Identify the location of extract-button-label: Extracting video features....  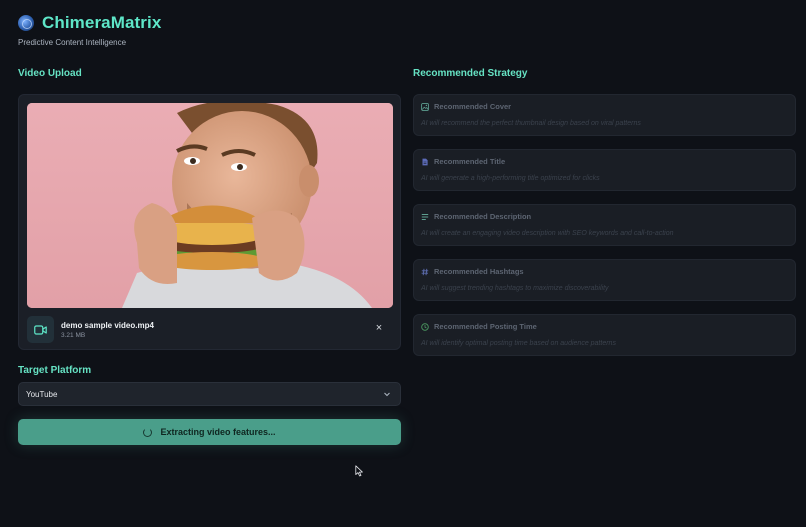
(218, 432).